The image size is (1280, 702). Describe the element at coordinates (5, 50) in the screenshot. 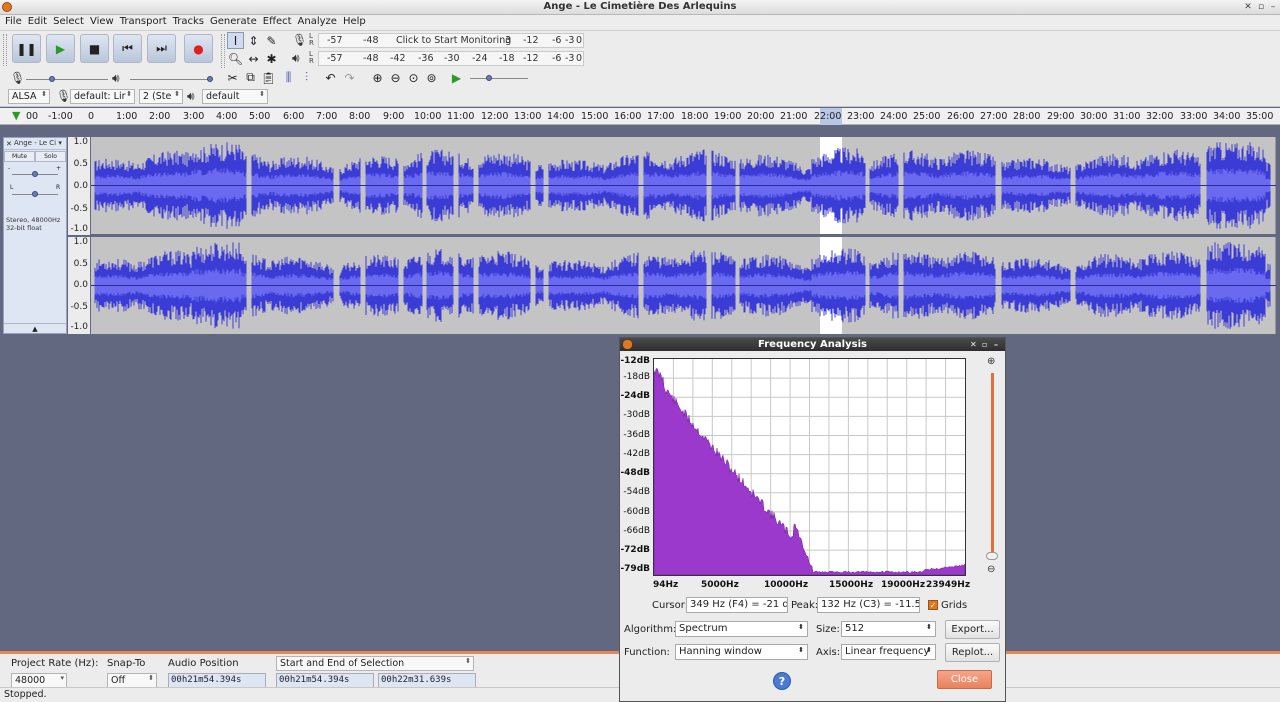

I see `toolbar-grip` at that location.